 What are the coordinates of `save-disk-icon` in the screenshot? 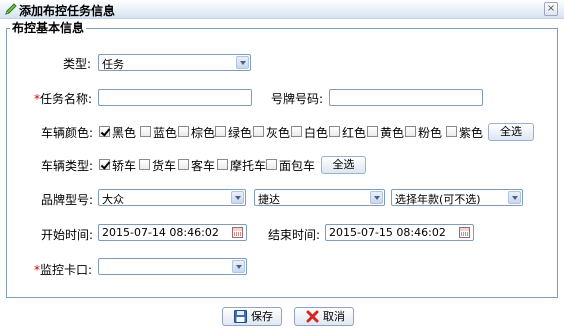 It's located at (240, 316).